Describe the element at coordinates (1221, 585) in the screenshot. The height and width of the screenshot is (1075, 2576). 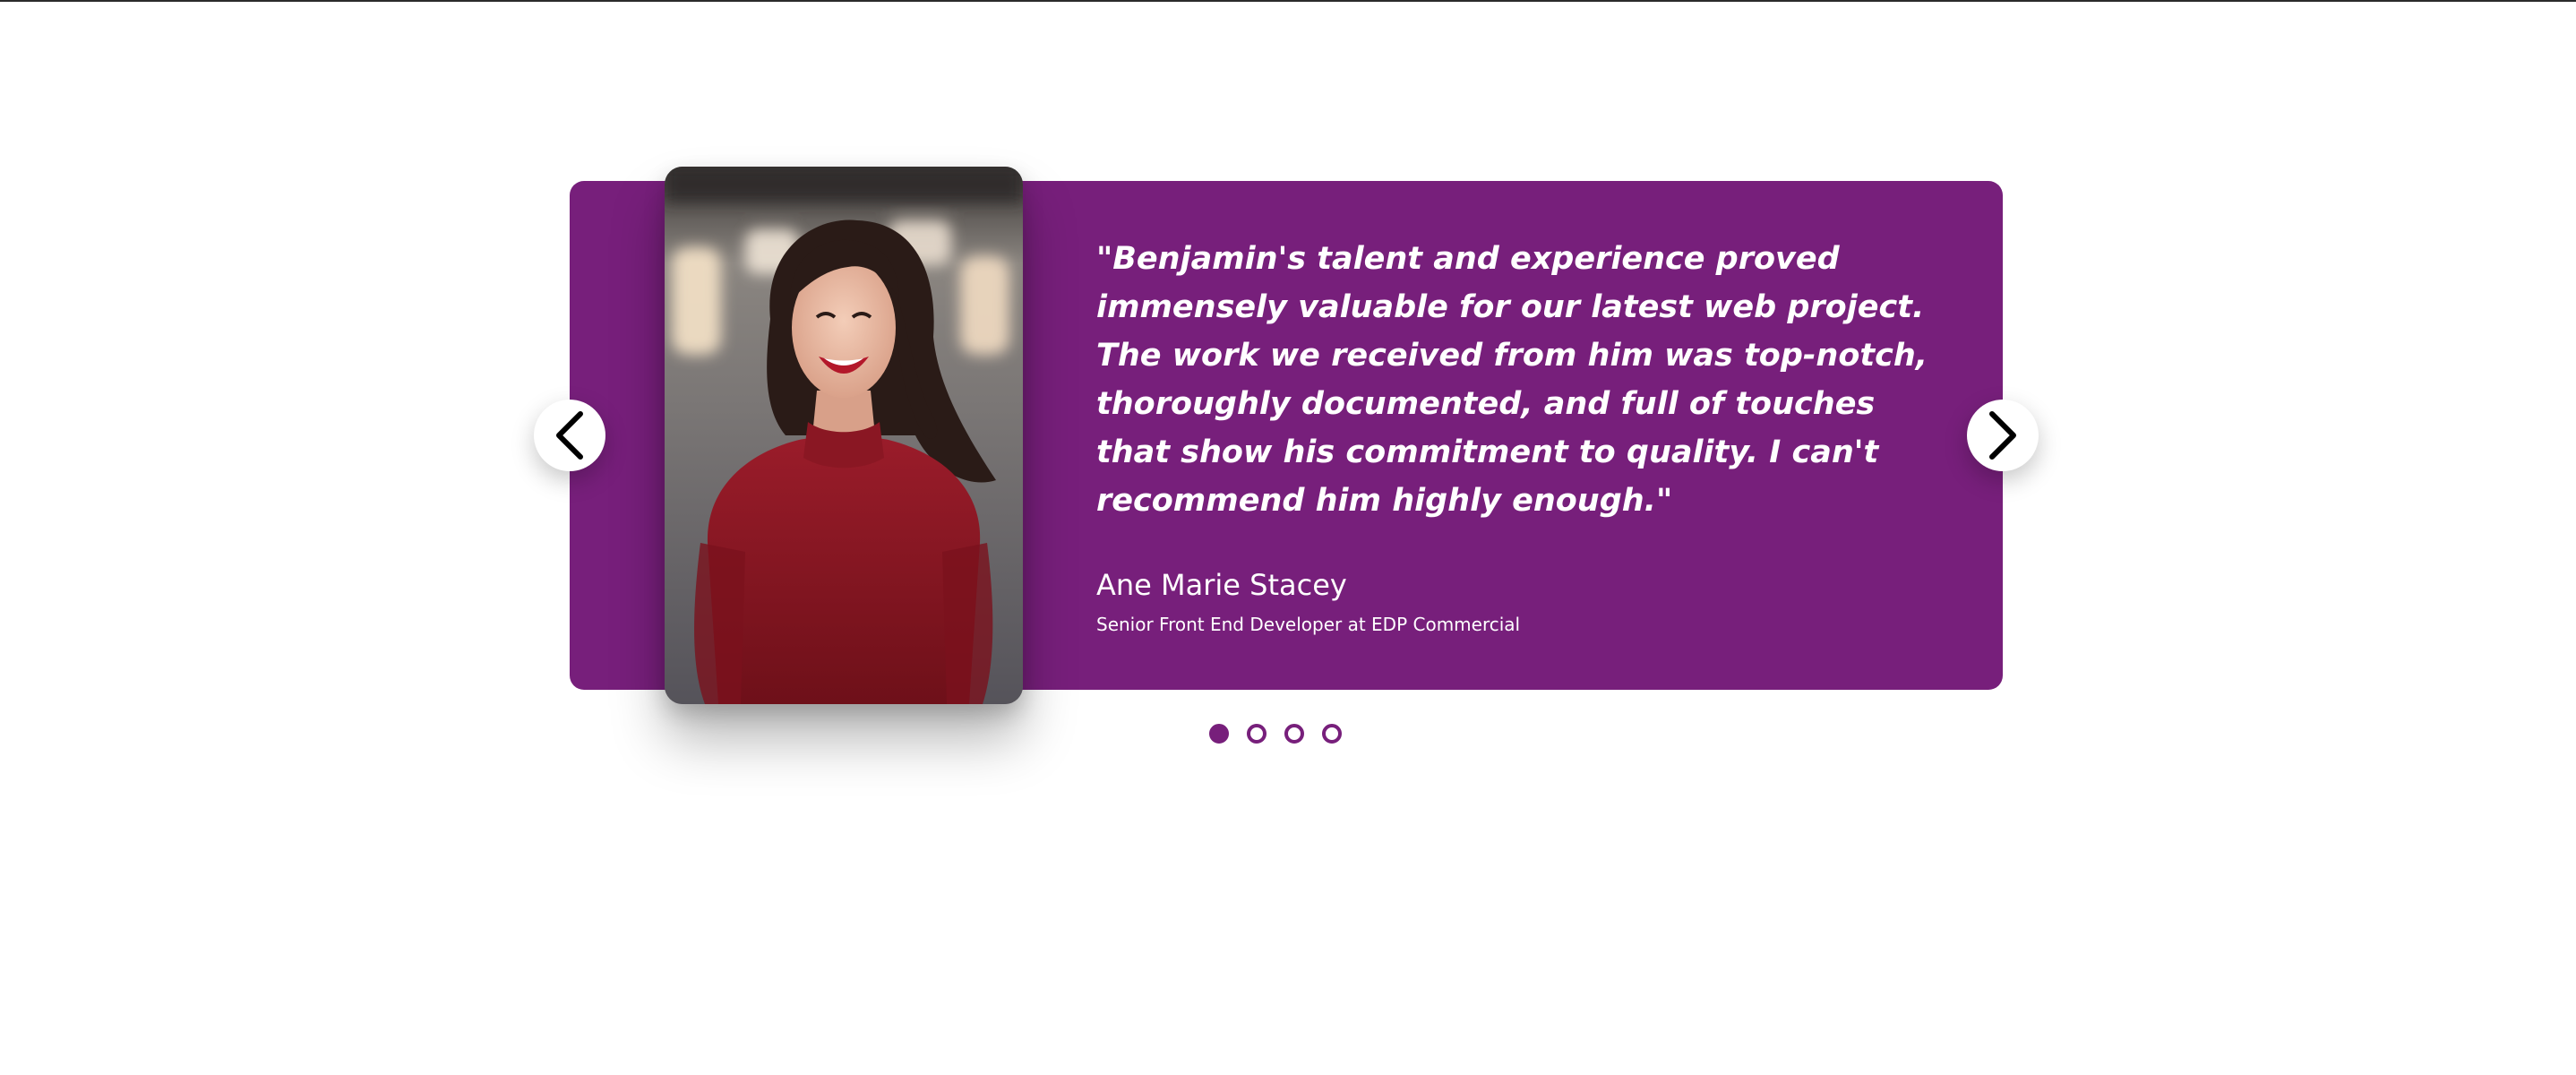
I see `author-name: Ane Marie Stacey` at that location.